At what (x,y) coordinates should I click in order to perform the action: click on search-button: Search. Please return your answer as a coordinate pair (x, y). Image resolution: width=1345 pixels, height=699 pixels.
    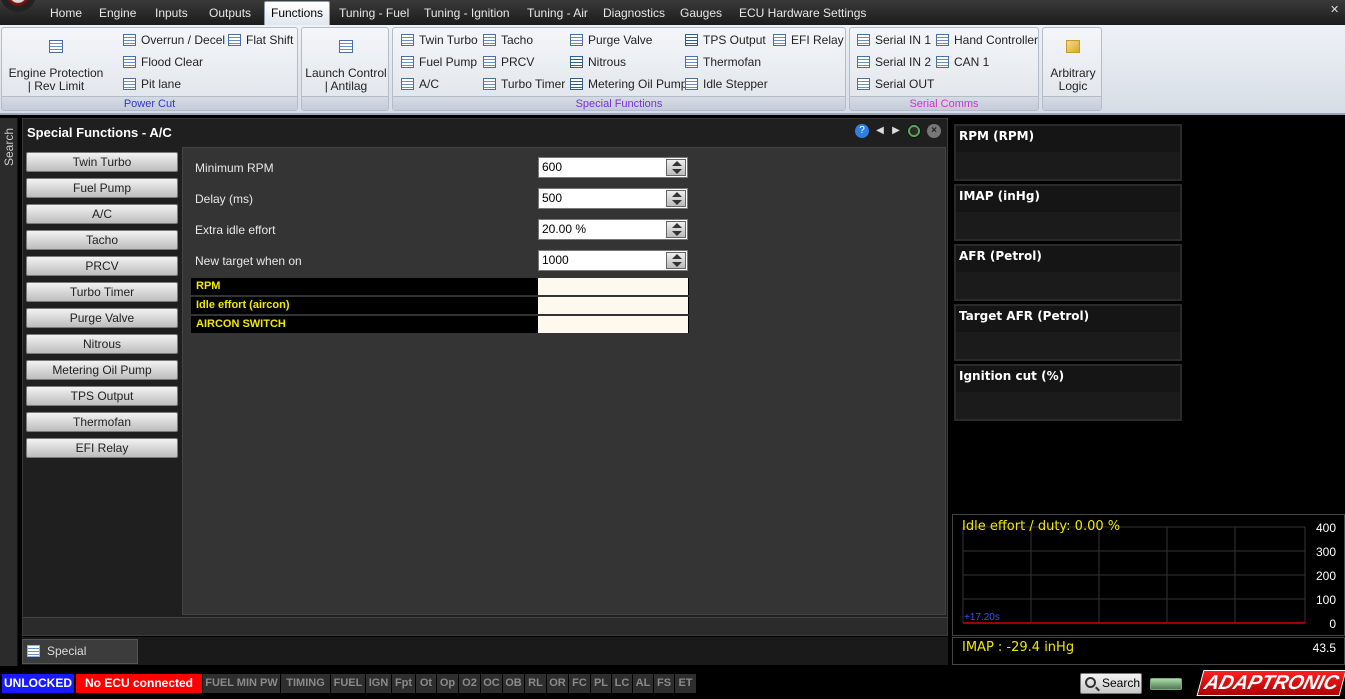
    Looking at the image, I should click on (1111, 683).